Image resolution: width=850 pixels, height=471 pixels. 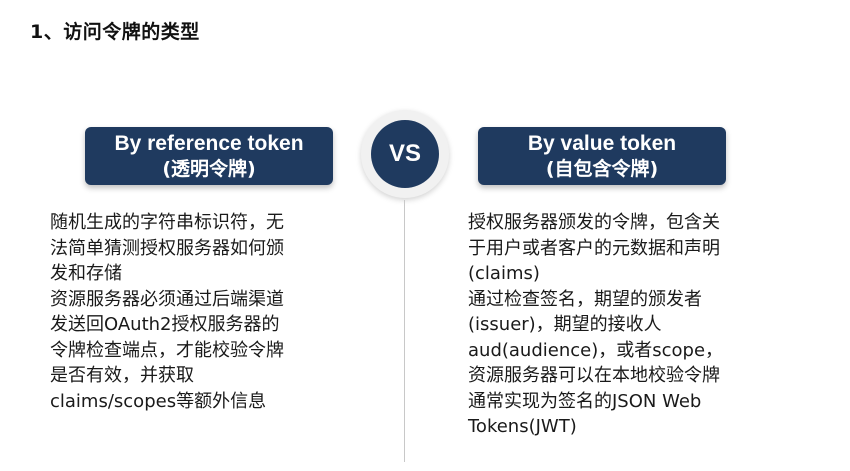 What do you see at coordinates (115, 32) in the screenshot?
I see `page-heading: 1、访问令牌的类型` at bounding box center [115, 32].